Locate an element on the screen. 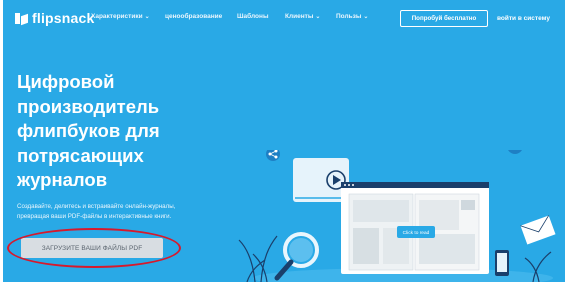 This screenshot has width=565, height=296. video-window-icon is located at coordinates (321, 180).